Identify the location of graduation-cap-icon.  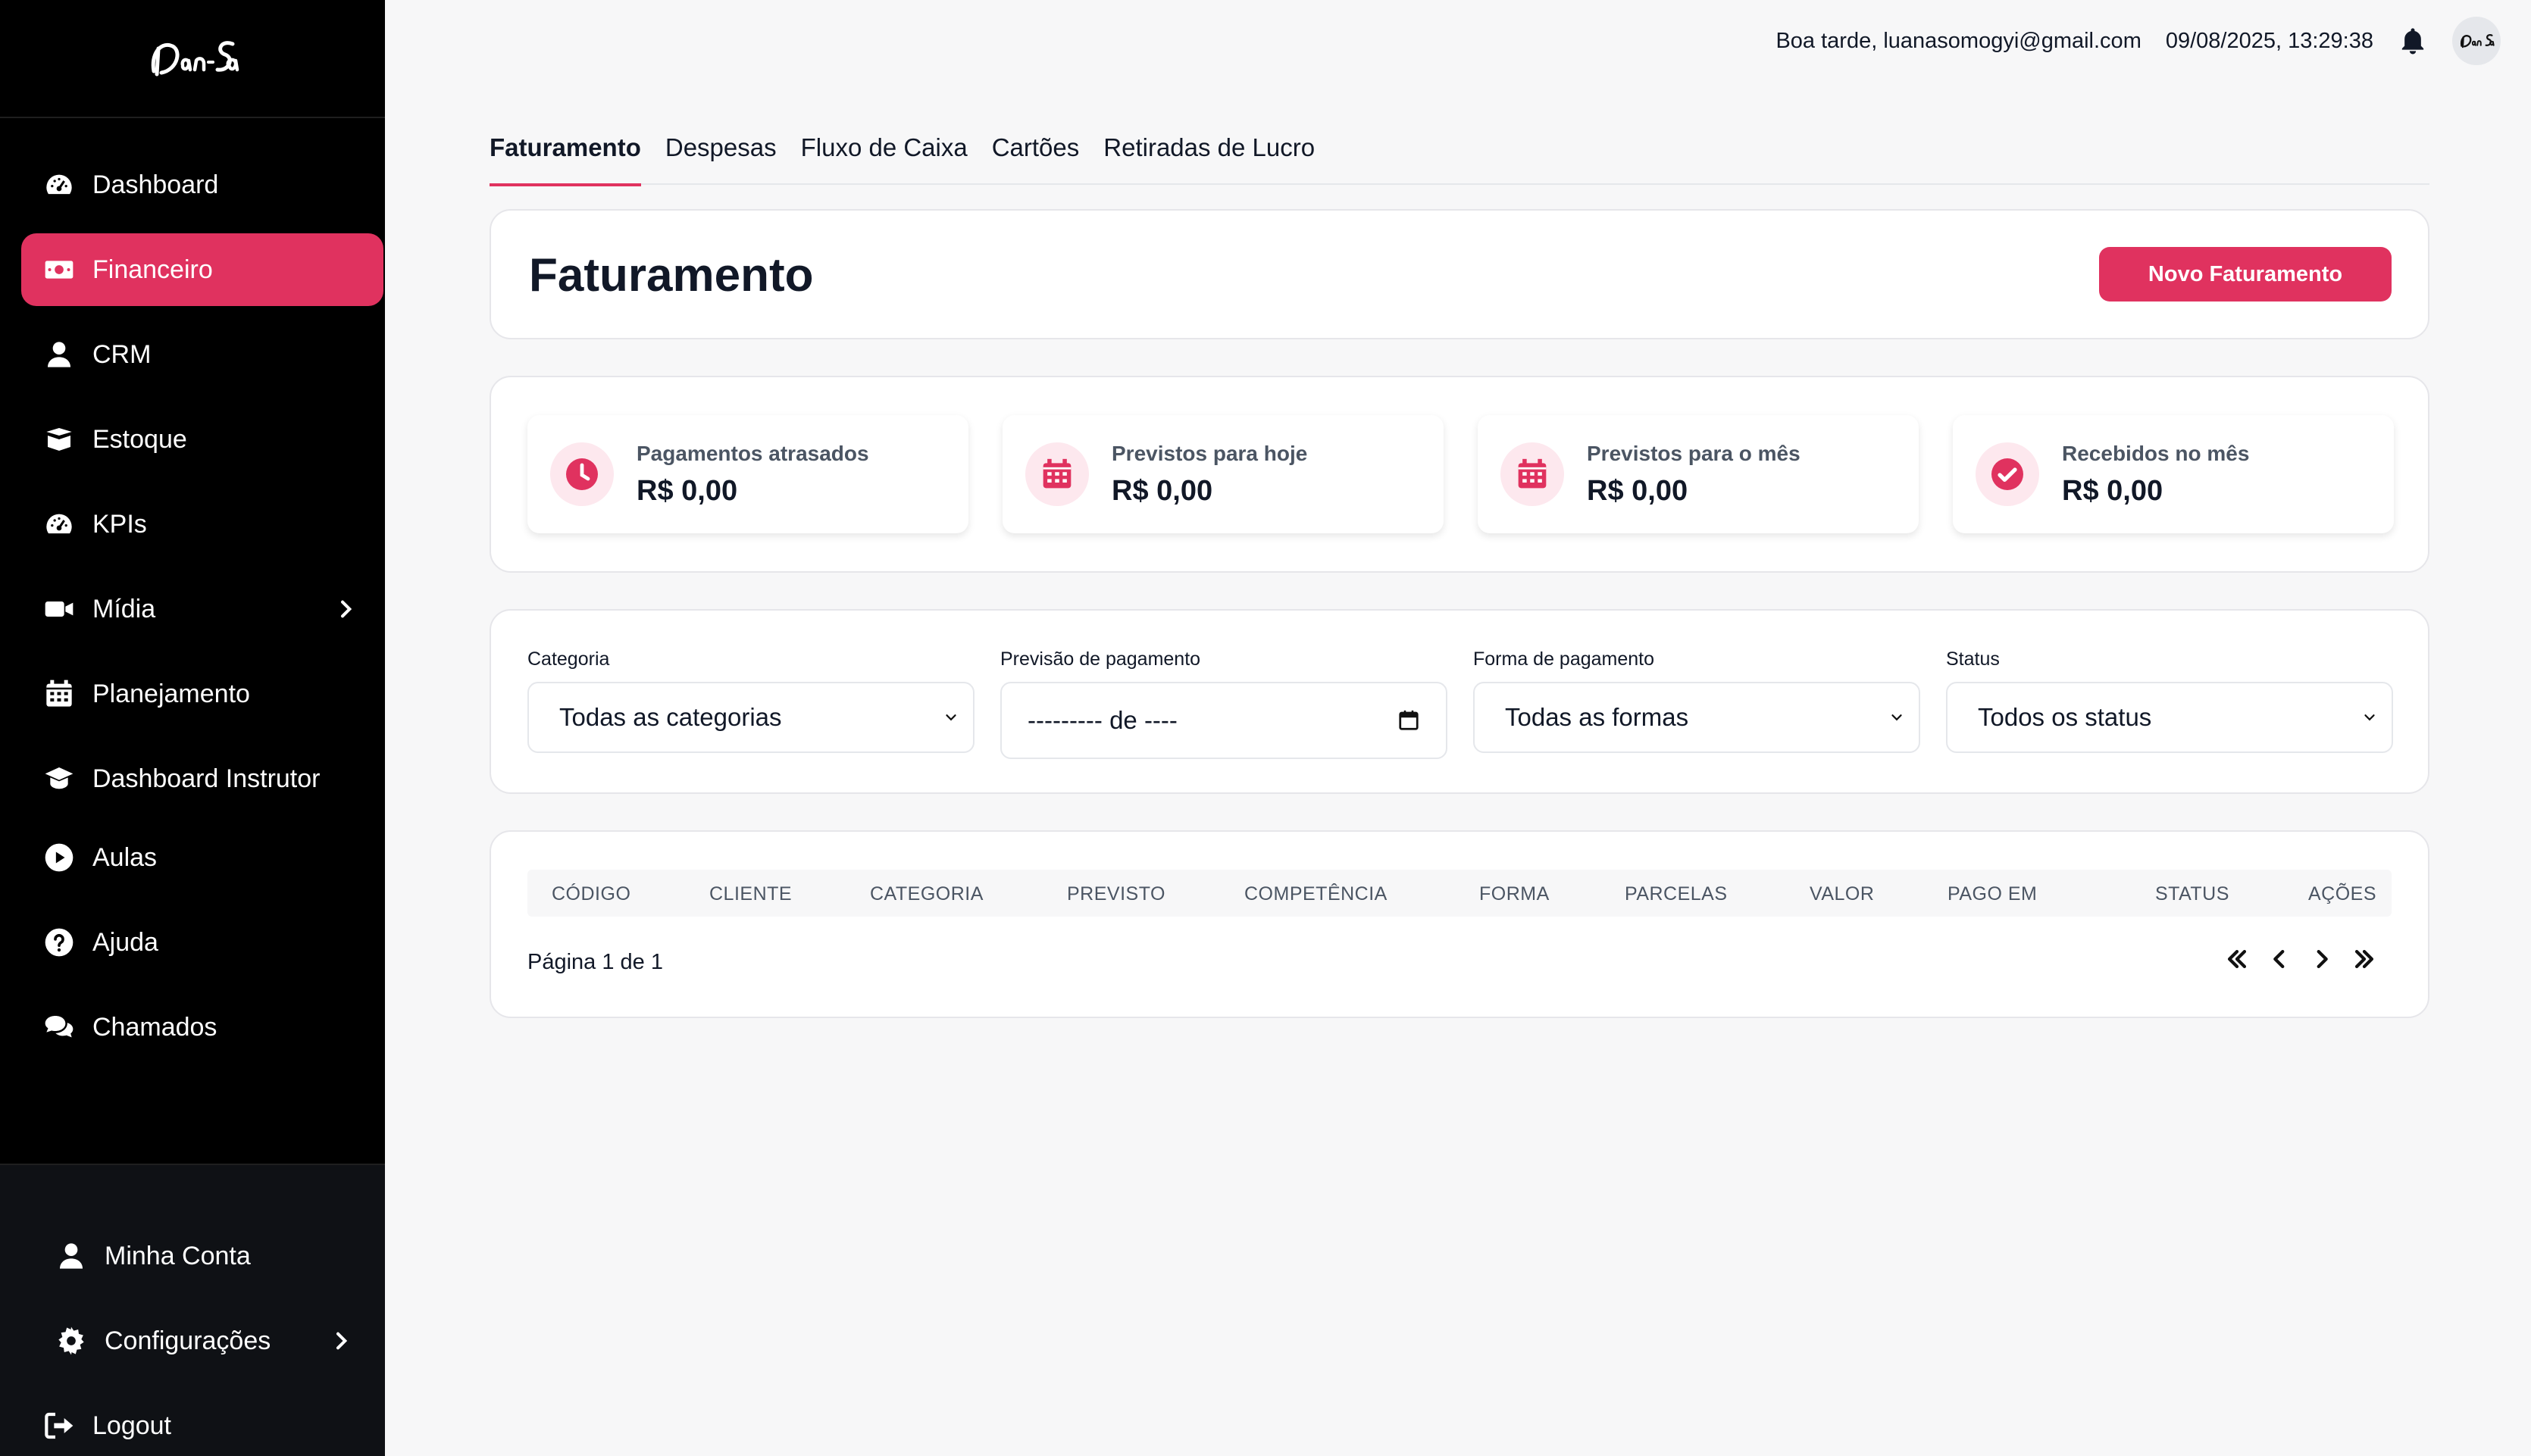
(59, 778).